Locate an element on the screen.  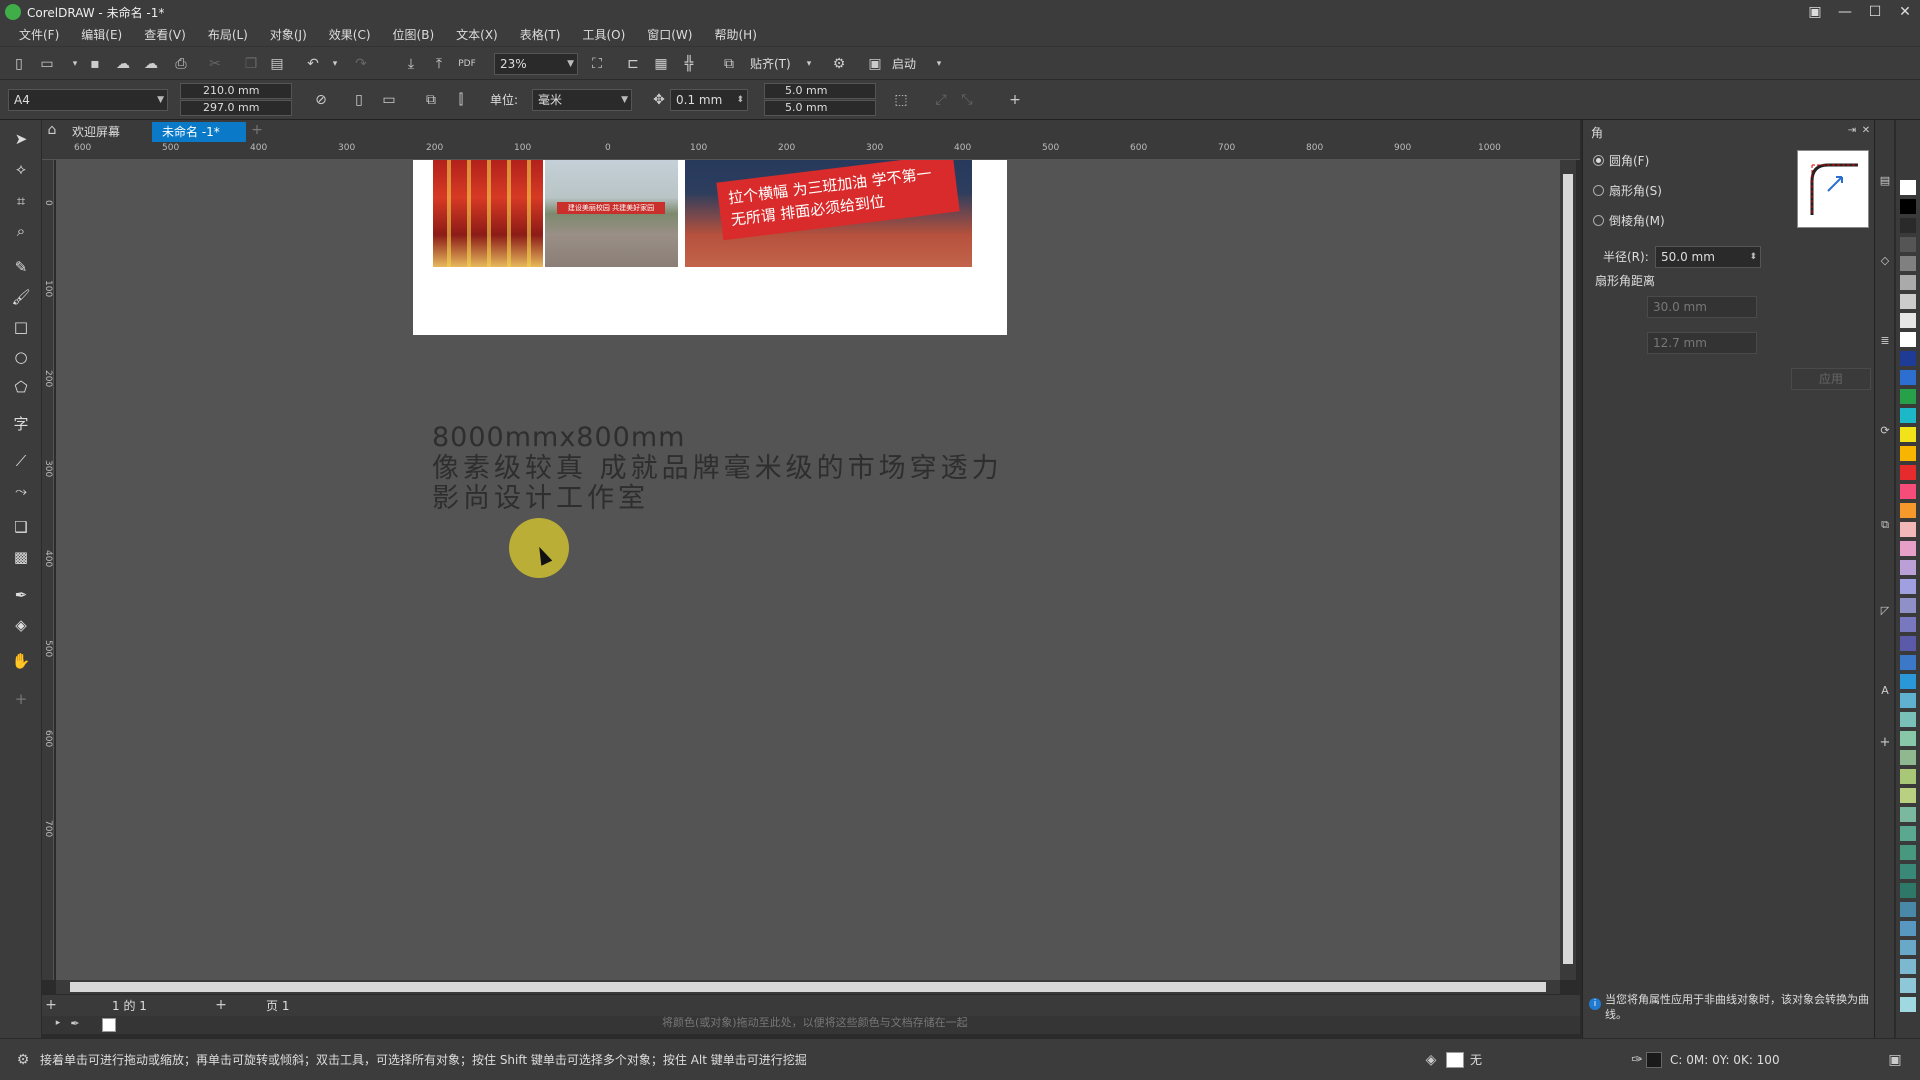
parallel-dimension-icon: ⟋ is located at coordinates (21, 461).